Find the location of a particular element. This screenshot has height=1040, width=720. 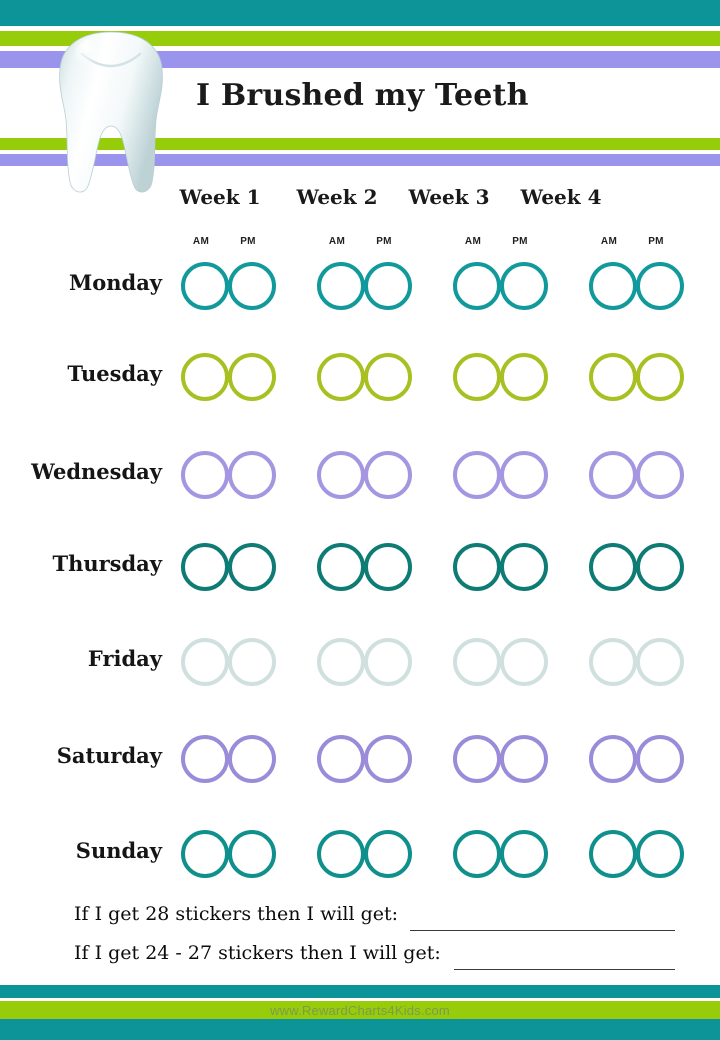

day-label-tuesday: Tuesday is located at coordinates (114, 373).